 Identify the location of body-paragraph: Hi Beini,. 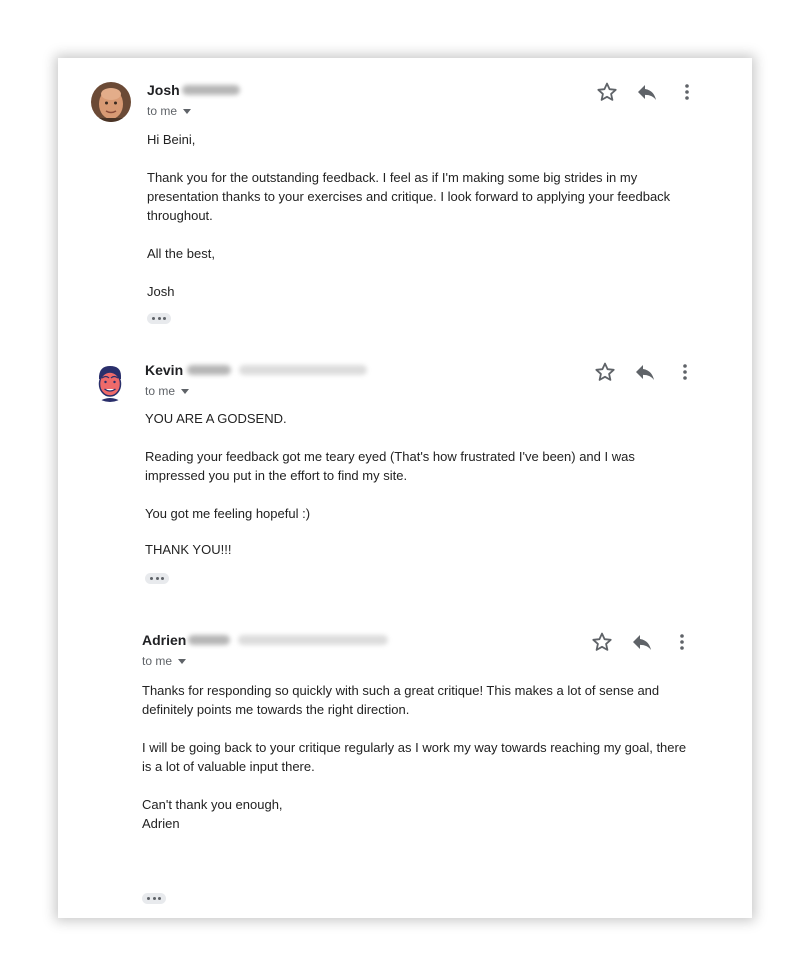
(171, 139).